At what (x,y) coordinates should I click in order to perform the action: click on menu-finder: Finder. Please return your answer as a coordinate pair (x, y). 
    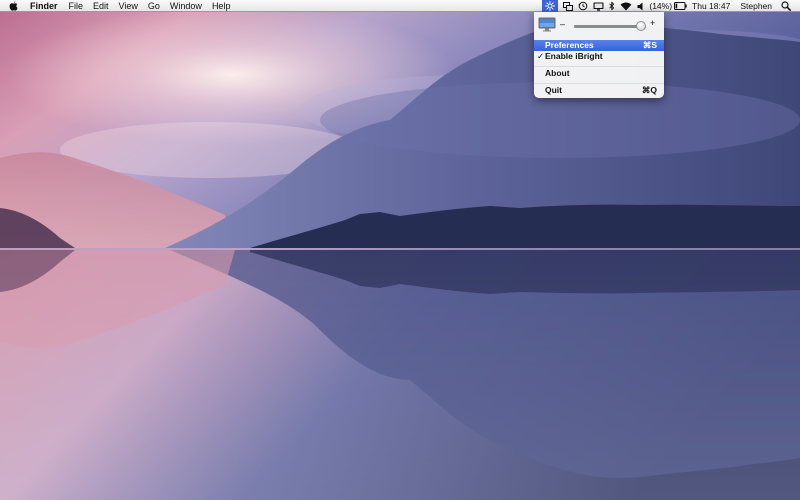
    Looking at the image, I should click on (44, 6).